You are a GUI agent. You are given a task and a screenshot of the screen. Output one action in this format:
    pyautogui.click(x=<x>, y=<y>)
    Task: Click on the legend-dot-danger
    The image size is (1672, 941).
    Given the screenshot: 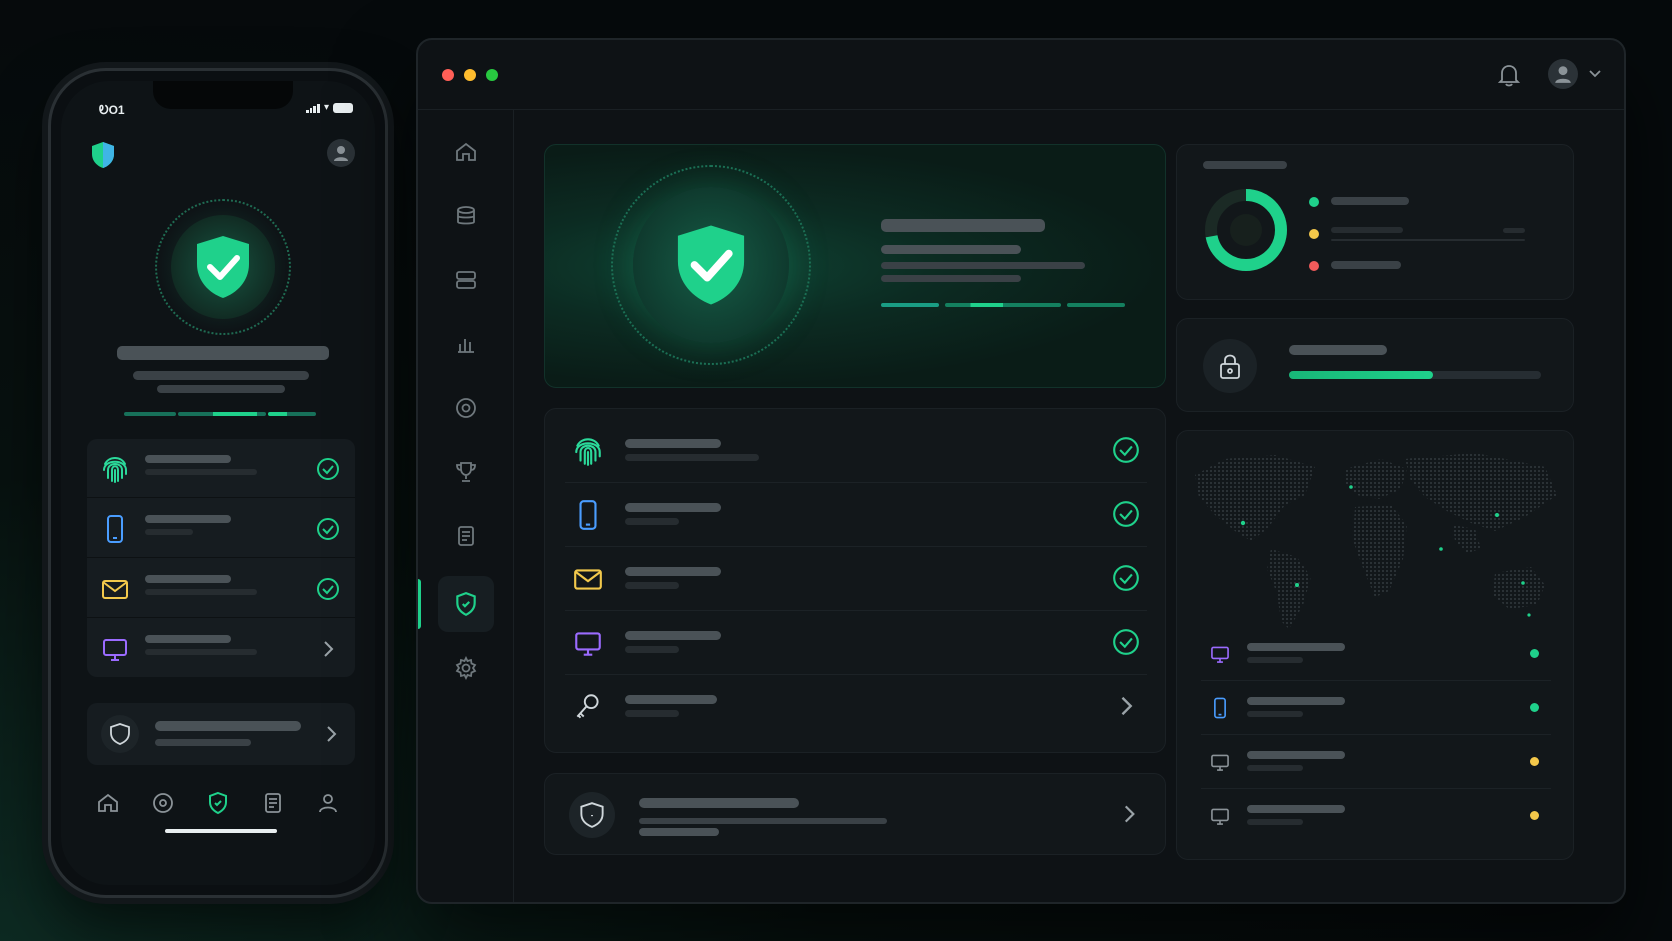 What is the action you would take?
    pyautogui.click(x=1314, y=266)
    